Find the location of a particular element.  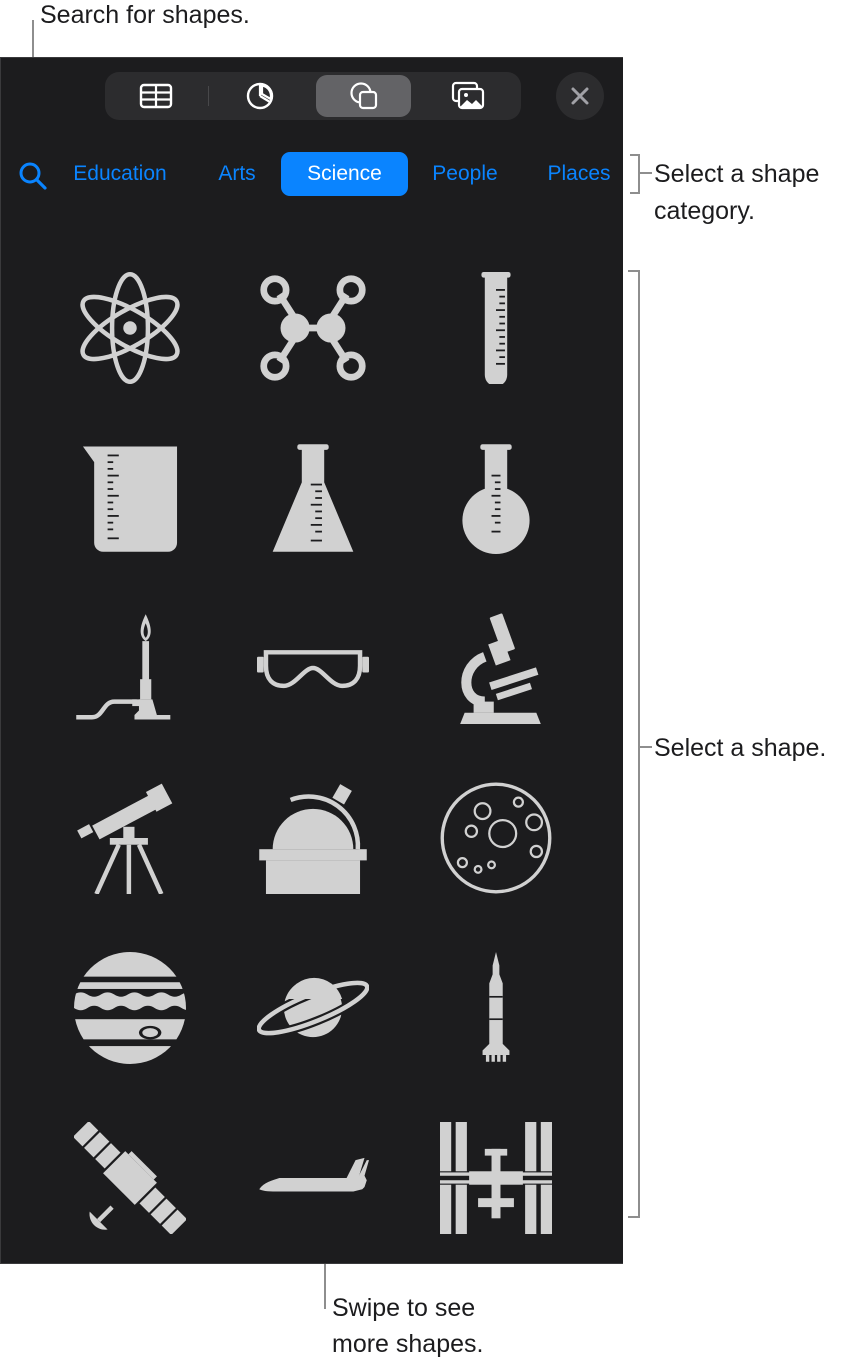

space-station-icon is located at coordinates (496, 1178).